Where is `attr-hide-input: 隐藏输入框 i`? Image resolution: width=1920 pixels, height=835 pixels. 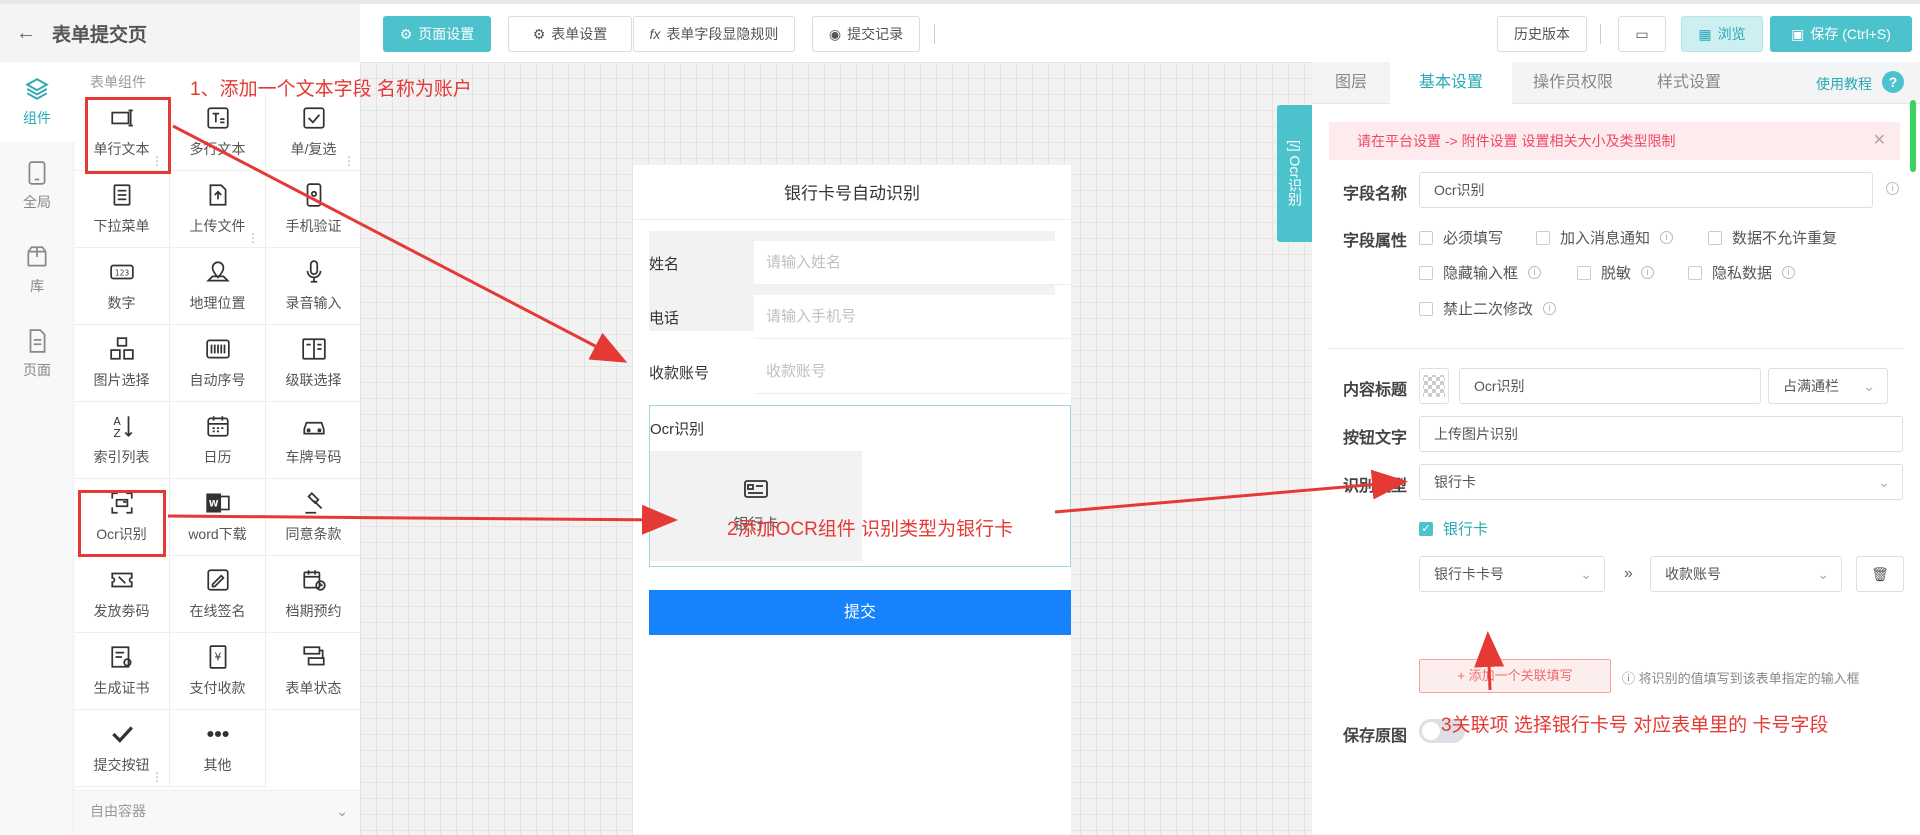
attr-hide-input: 隐藏输入框 i is located at coordinates (1480, 272).